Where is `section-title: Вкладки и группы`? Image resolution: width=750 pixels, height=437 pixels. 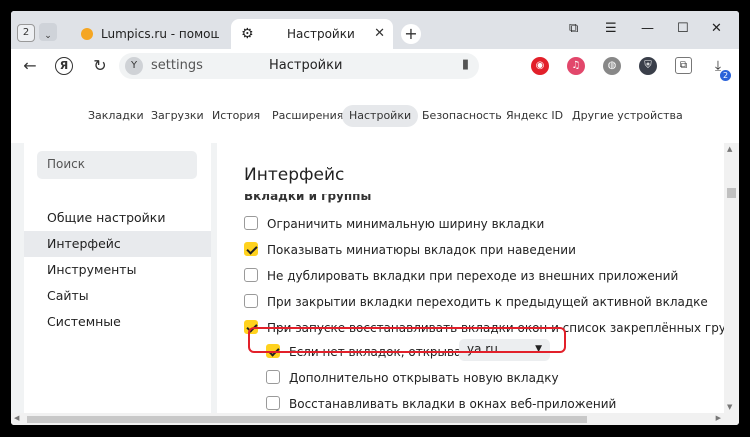
section-title: Вкладки и группы is located at coordinates (308, 196).